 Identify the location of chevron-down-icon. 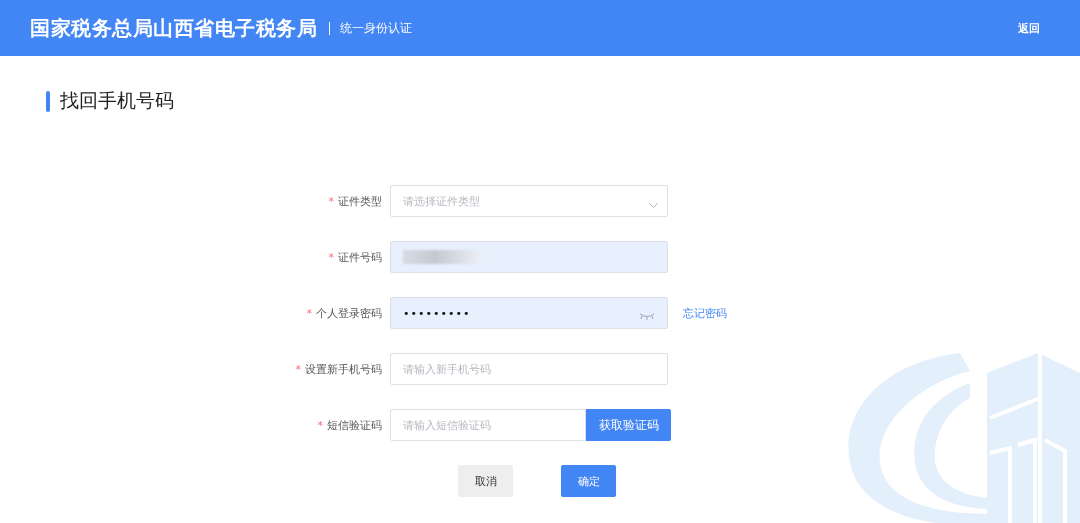
(653, 205).